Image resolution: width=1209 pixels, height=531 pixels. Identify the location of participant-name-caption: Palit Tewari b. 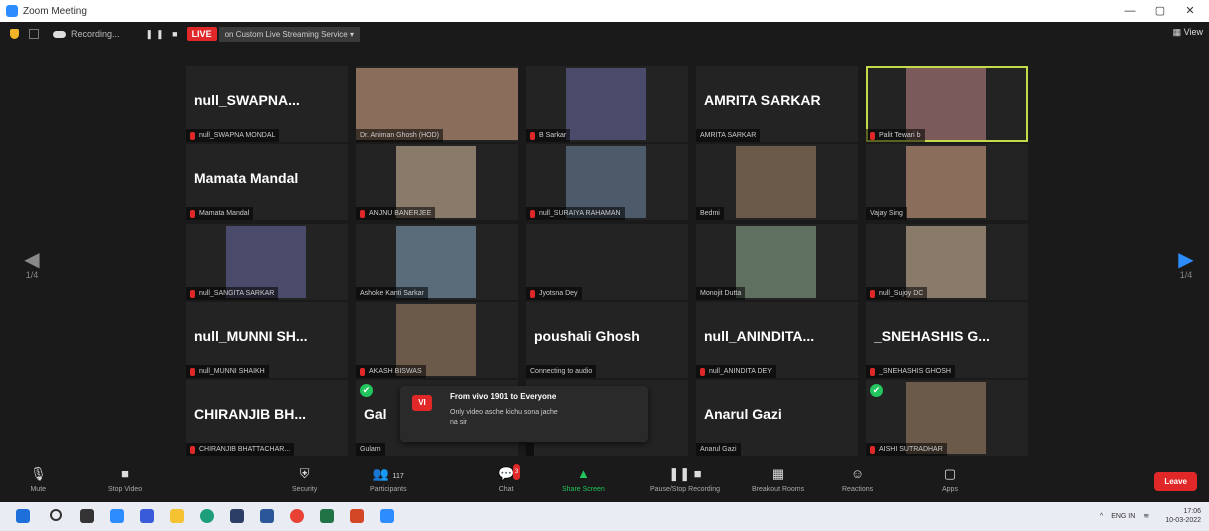
(895, 135).